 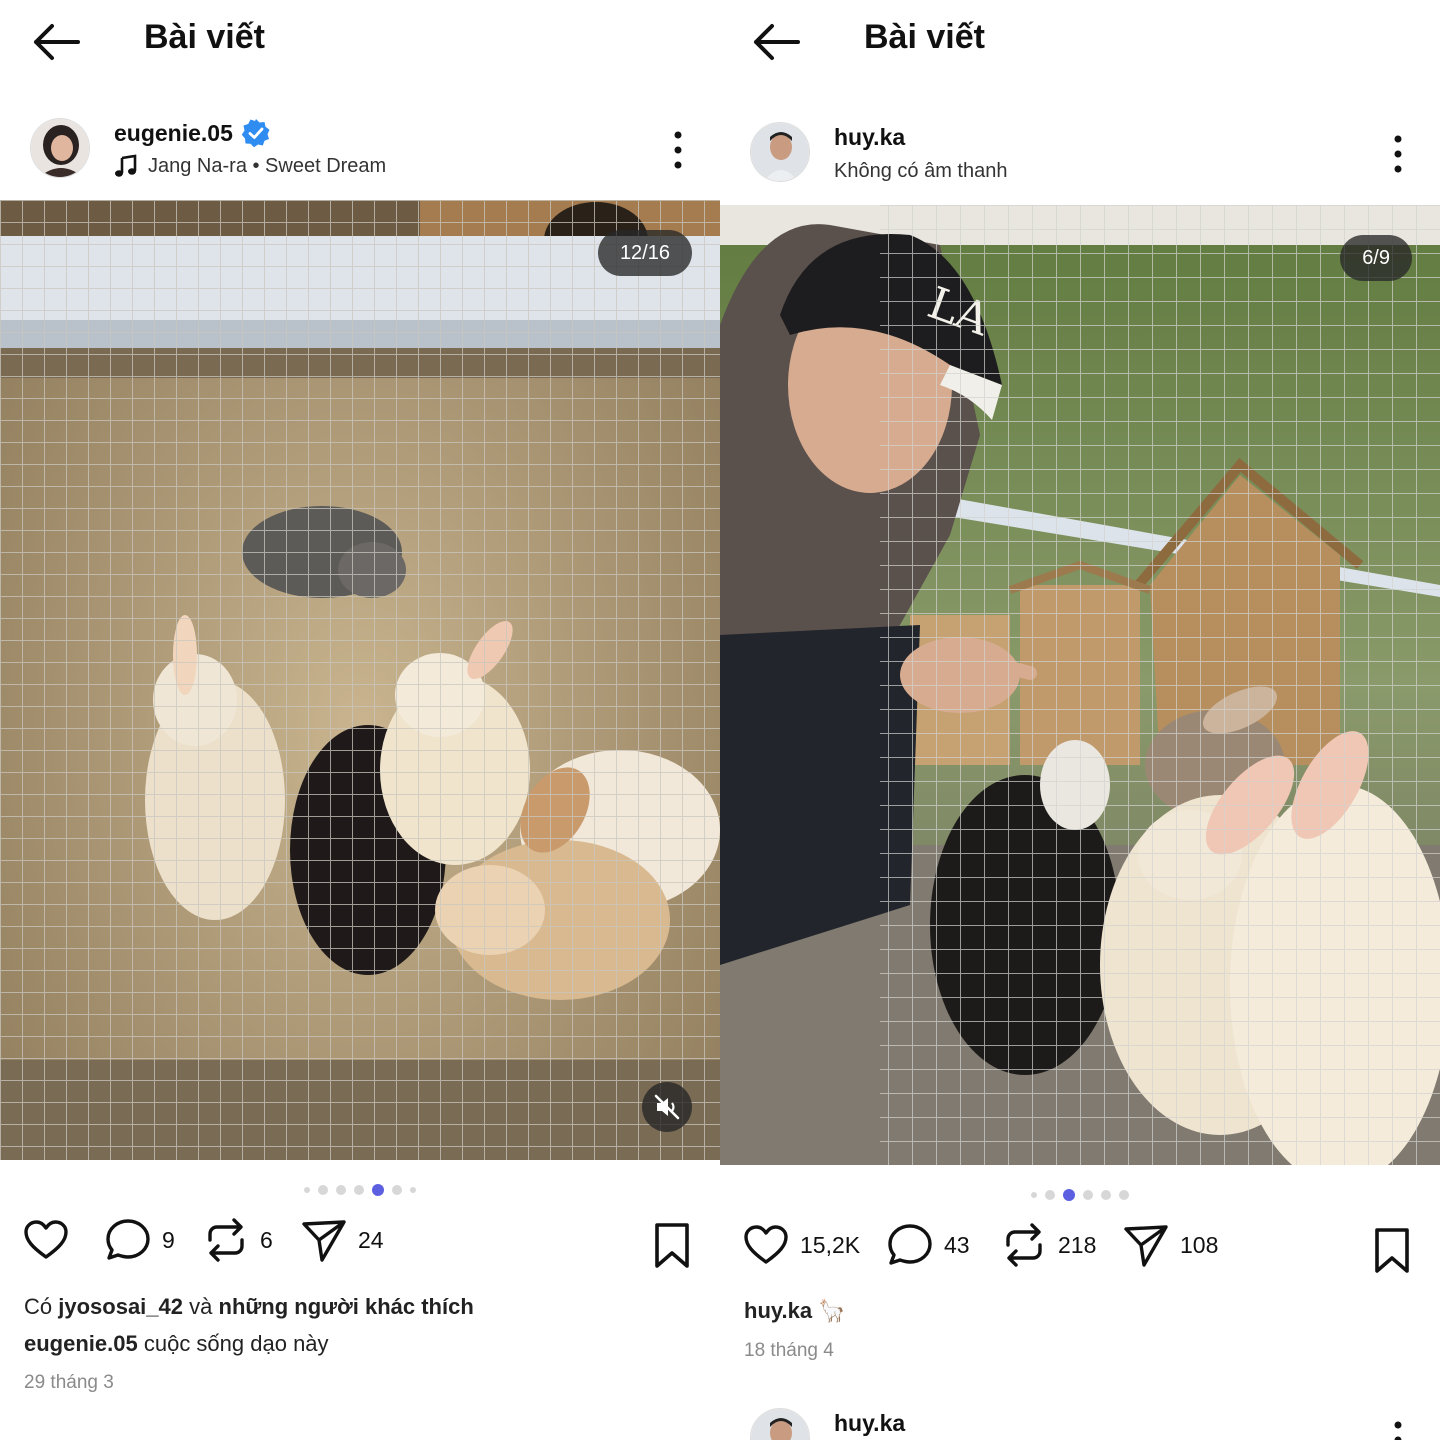 What do you see at coordinates (81, 1343) in the screenshot?
I see `caption-username: eugenie.05` at bounding box center [81, 1343].